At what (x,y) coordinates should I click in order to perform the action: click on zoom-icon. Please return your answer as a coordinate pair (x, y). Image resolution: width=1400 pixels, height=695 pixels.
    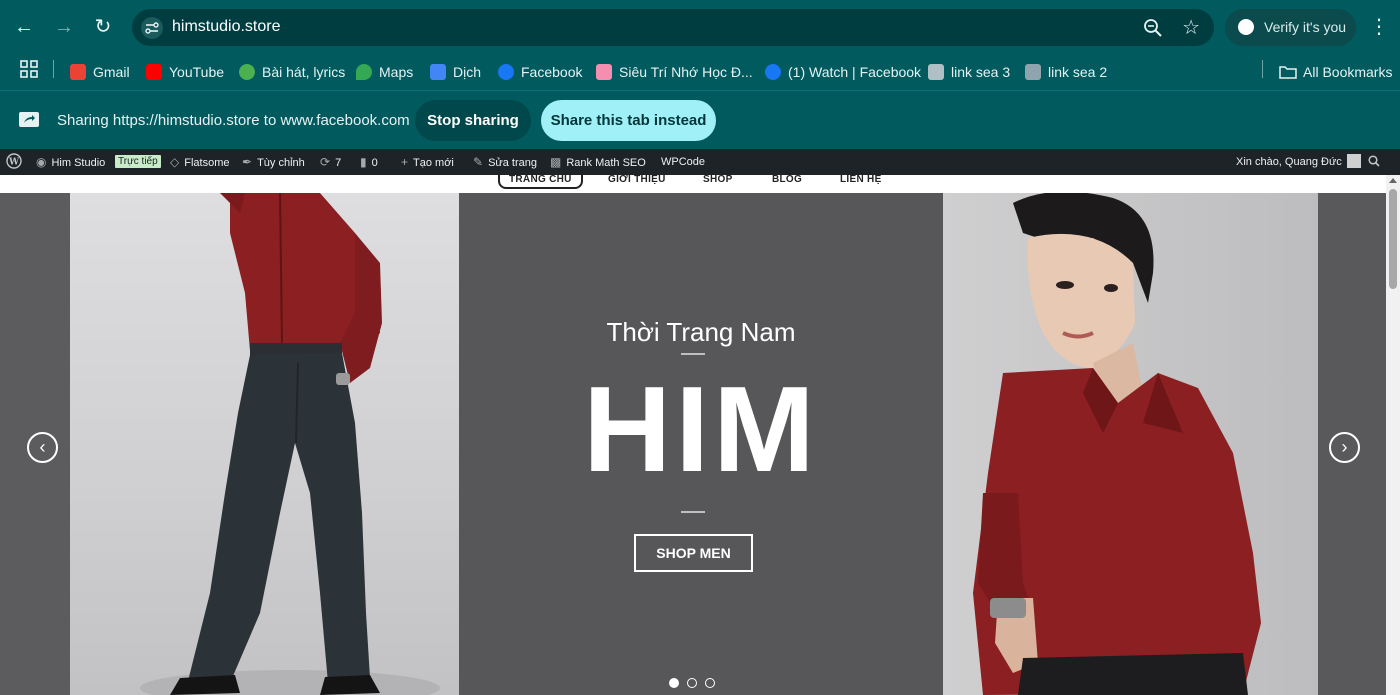
    Looking at the image, I should click on (1153, 28).